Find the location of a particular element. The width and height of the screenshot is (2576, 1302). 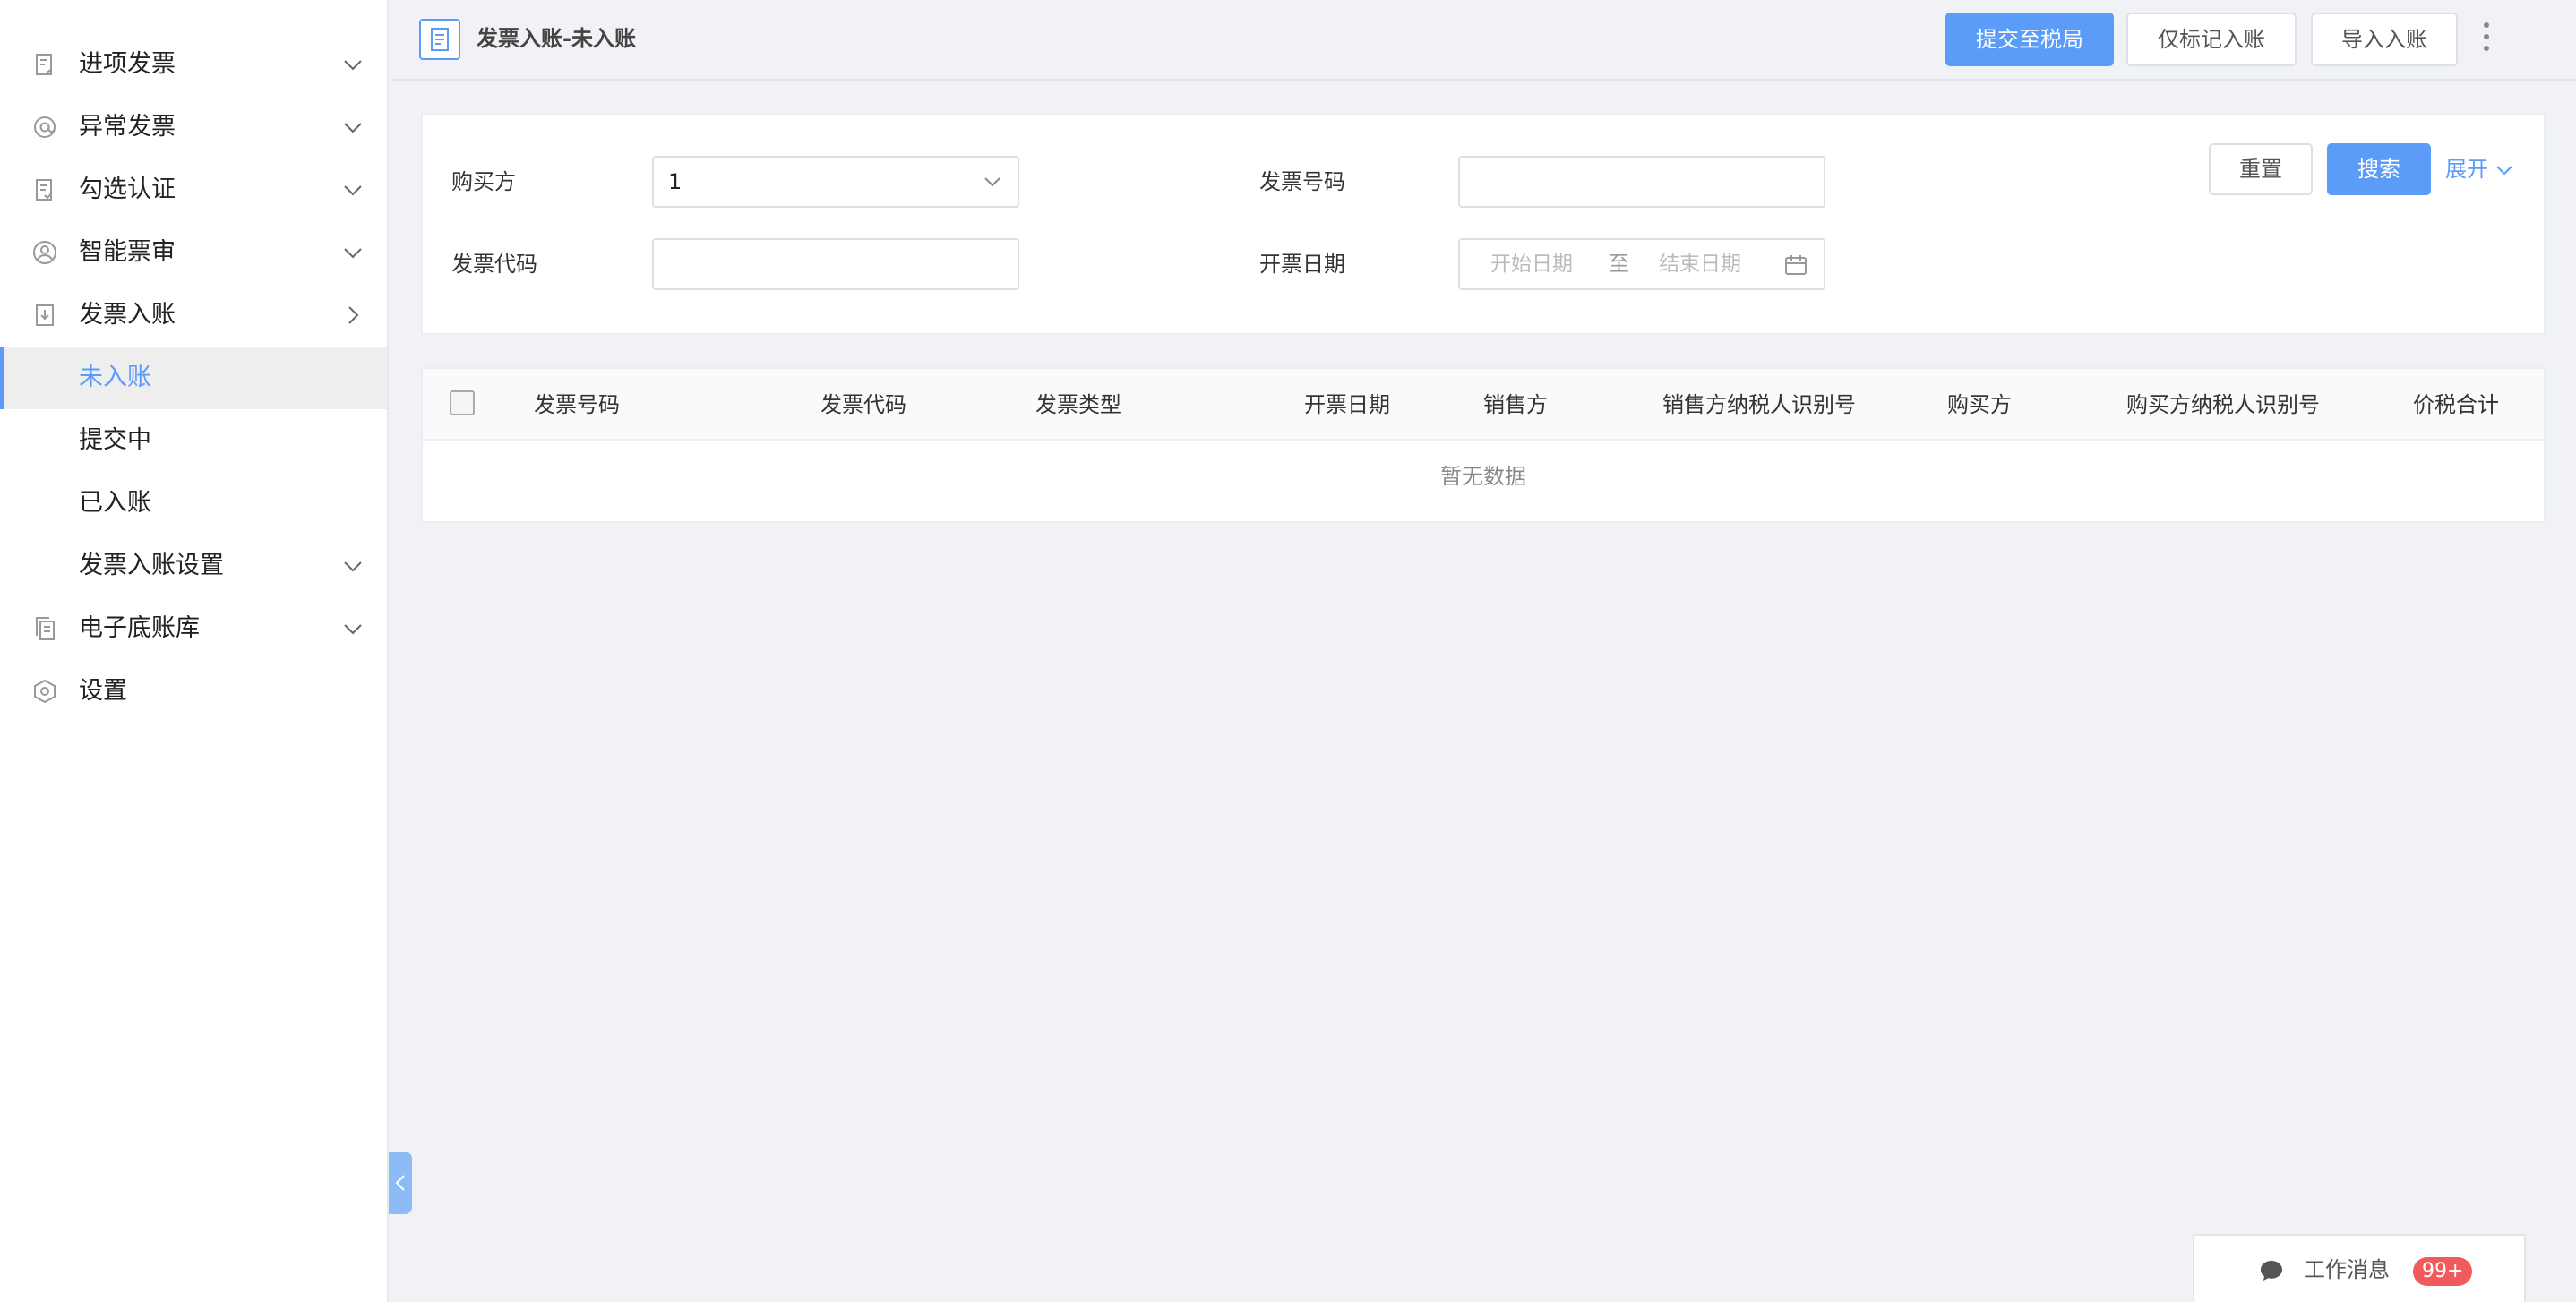

expand-filters-link: 展开 is located at coordinates (2479, 169).